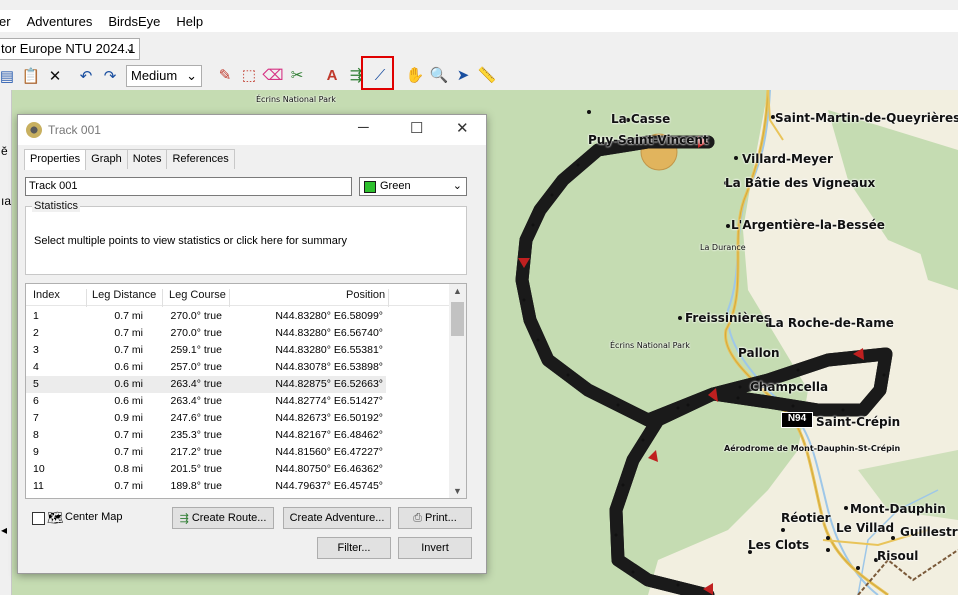 This screenshot has height=595, width=958. What do you see at coordinates (329, 401) in the screenshot?
I see `table-cell: N44.82774° E6.51427°` at bounding box center [329, 401].